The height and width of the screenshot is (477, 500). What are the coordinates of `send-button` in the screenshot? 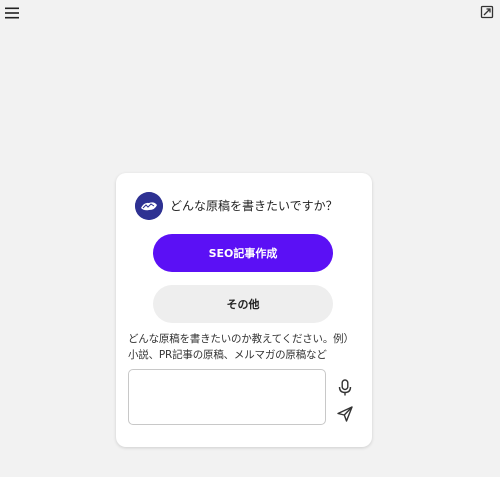 It's located at (345, 414).